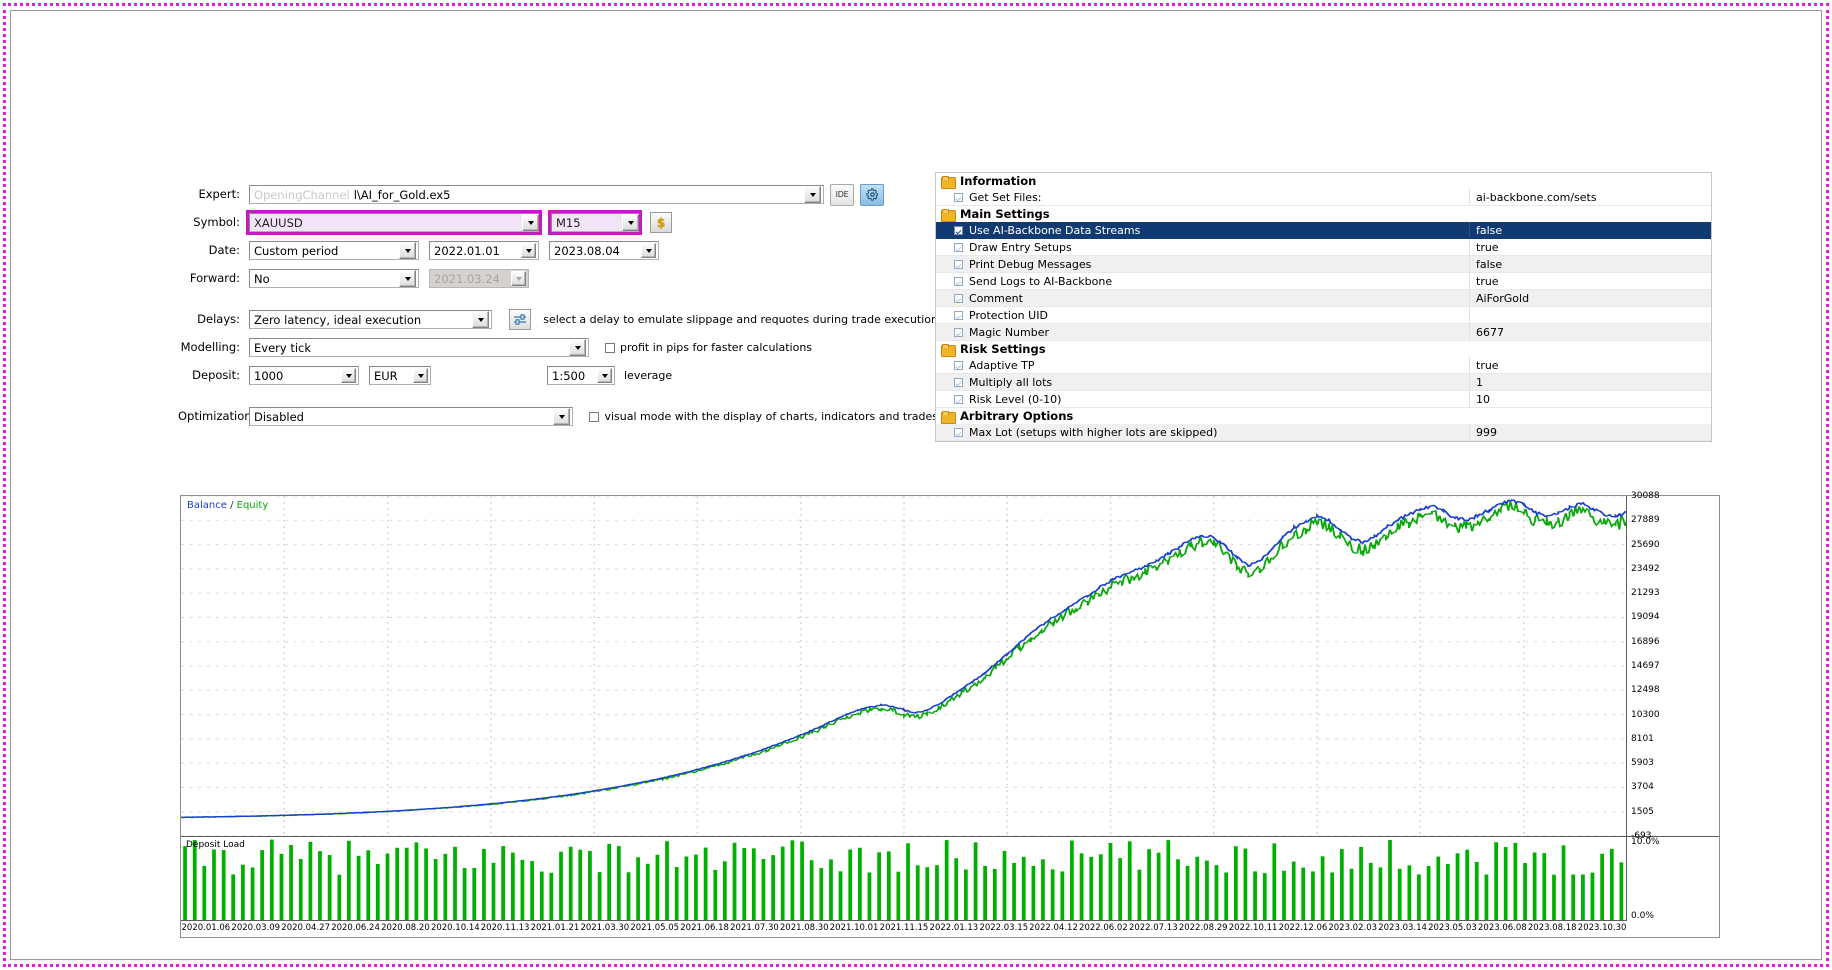  What do you see at coordinates (407, 250) in the screenshot?
I see `date-mode-arrow-icon` at bounding box center [407, 250].